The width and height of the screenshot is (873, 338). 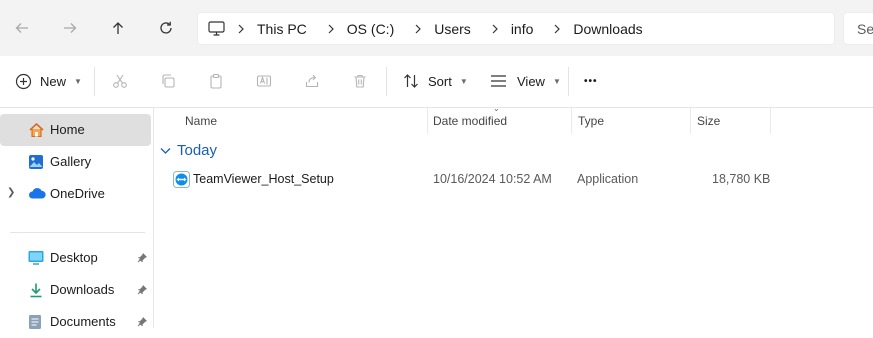 I want to click on sidebar-item-documents: Documents, so click(x=75, y=322).